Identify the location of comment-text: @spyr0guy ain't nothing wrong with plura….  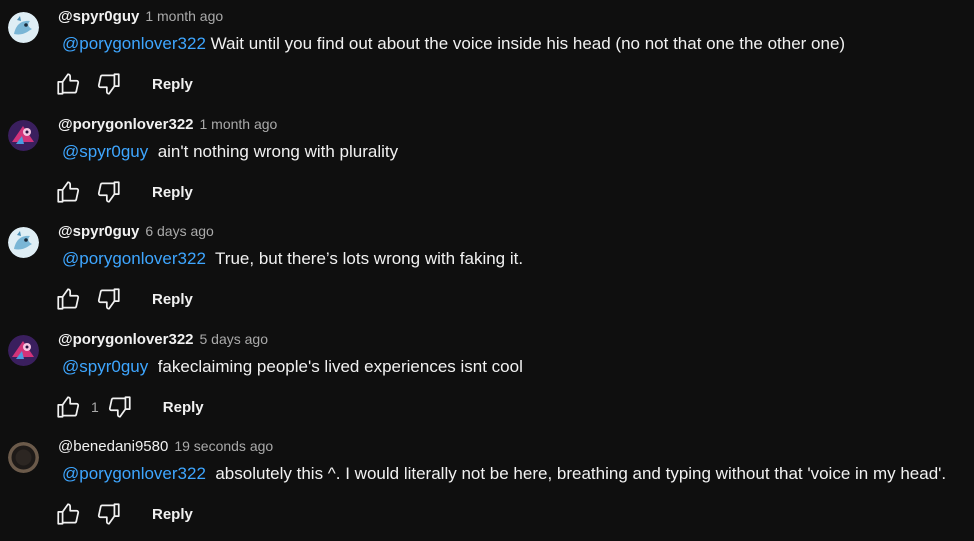
(230, 152).